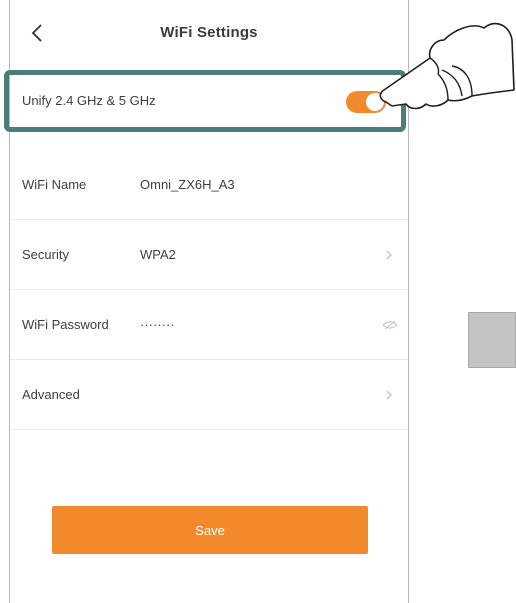  What do you see at coordinates (492, 340) in the screenshot?
I see `gray-marker-box` at bounding box center [492, 340].